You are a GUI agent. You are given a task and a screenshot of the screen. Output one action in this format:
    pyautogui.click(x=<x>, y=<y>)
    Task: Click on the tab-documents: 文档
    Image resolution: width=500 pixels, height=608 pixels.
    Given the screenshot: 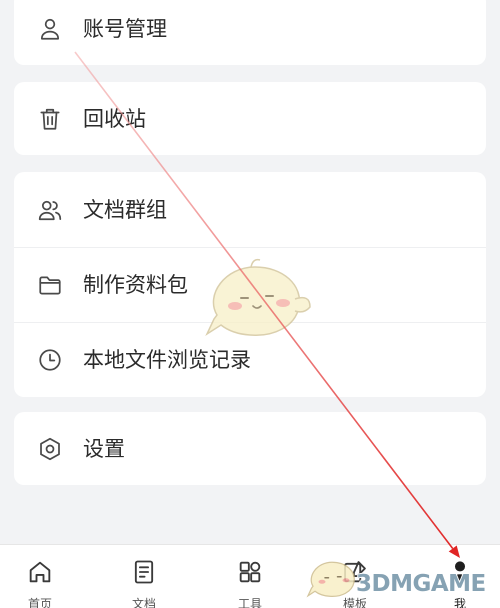 What is the action you would take?
    pyautogui.click(x=144, y=576)
    